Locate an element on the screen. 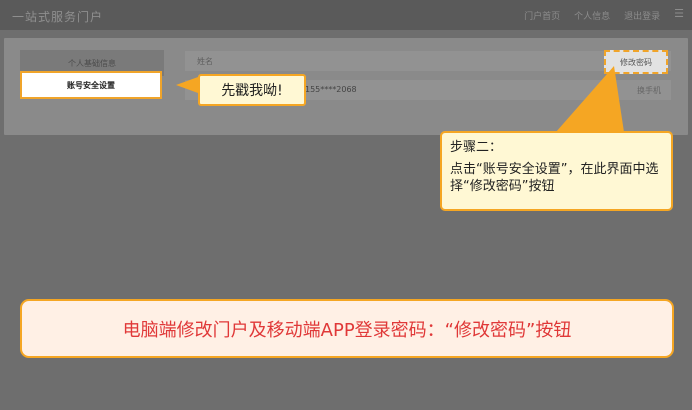 The width and height of the screenshot is (692, 410). sidebar-item-security: 账号安全设置 is located at coordinates (91, 85).